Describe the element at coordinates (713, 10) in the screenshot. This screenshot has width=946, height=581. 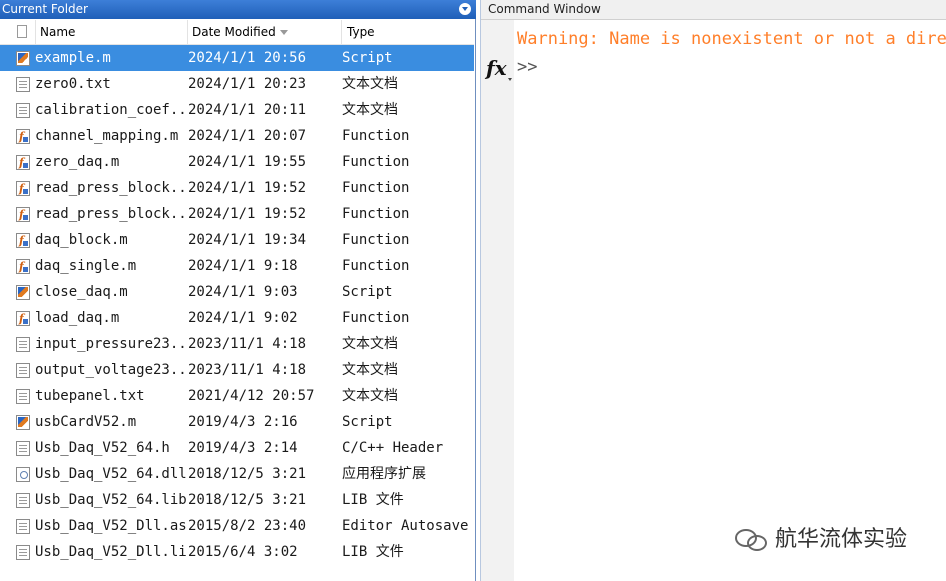
I see `command-window-titlebar: Command Window` at that location.